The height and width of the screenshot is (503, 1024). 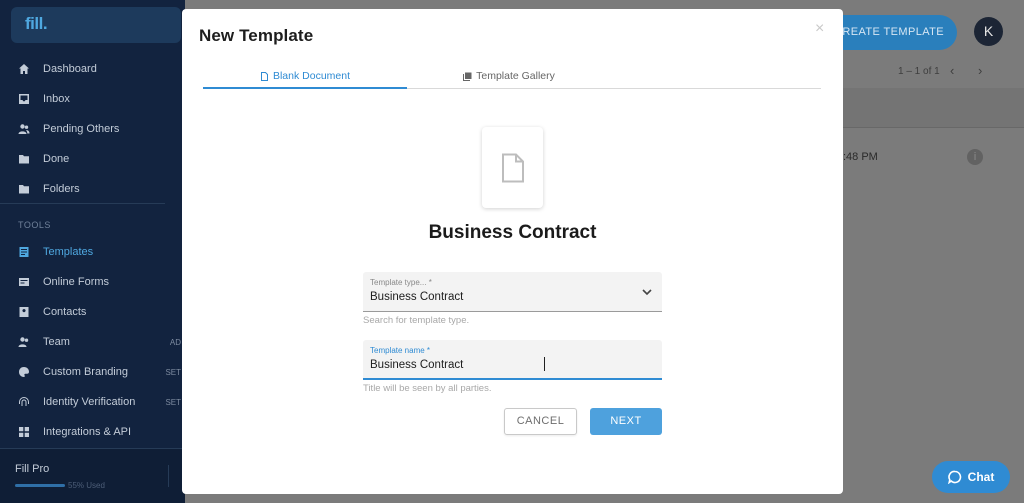 What do you see at coordinates (512, 292) in the screenshot?
I see `template-type-select: Template type... * Business Contract` at bounding box center [512, 292].